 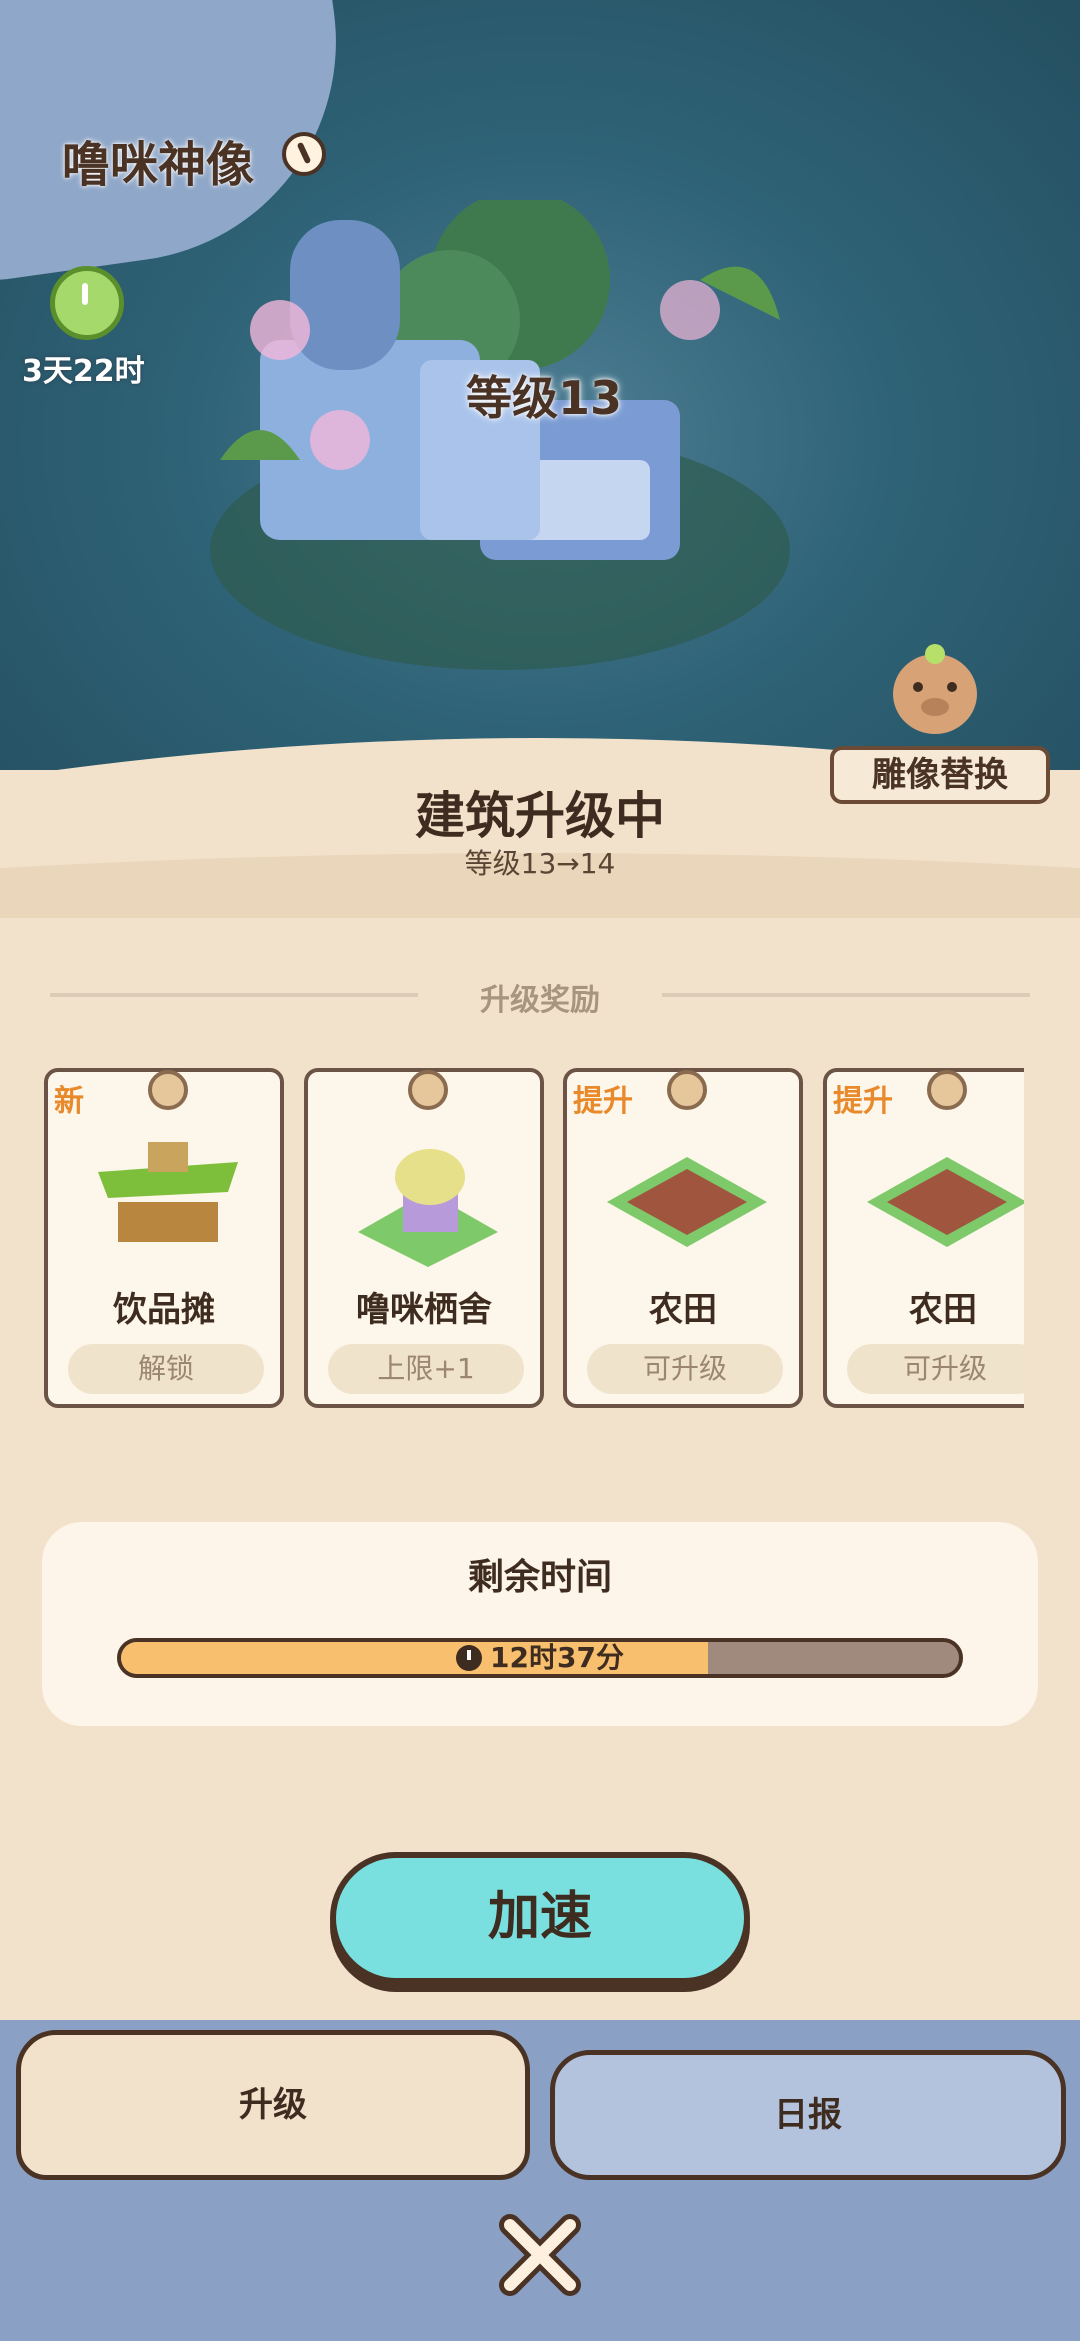 I want to click on info-icon, so click(x=304, y=154).